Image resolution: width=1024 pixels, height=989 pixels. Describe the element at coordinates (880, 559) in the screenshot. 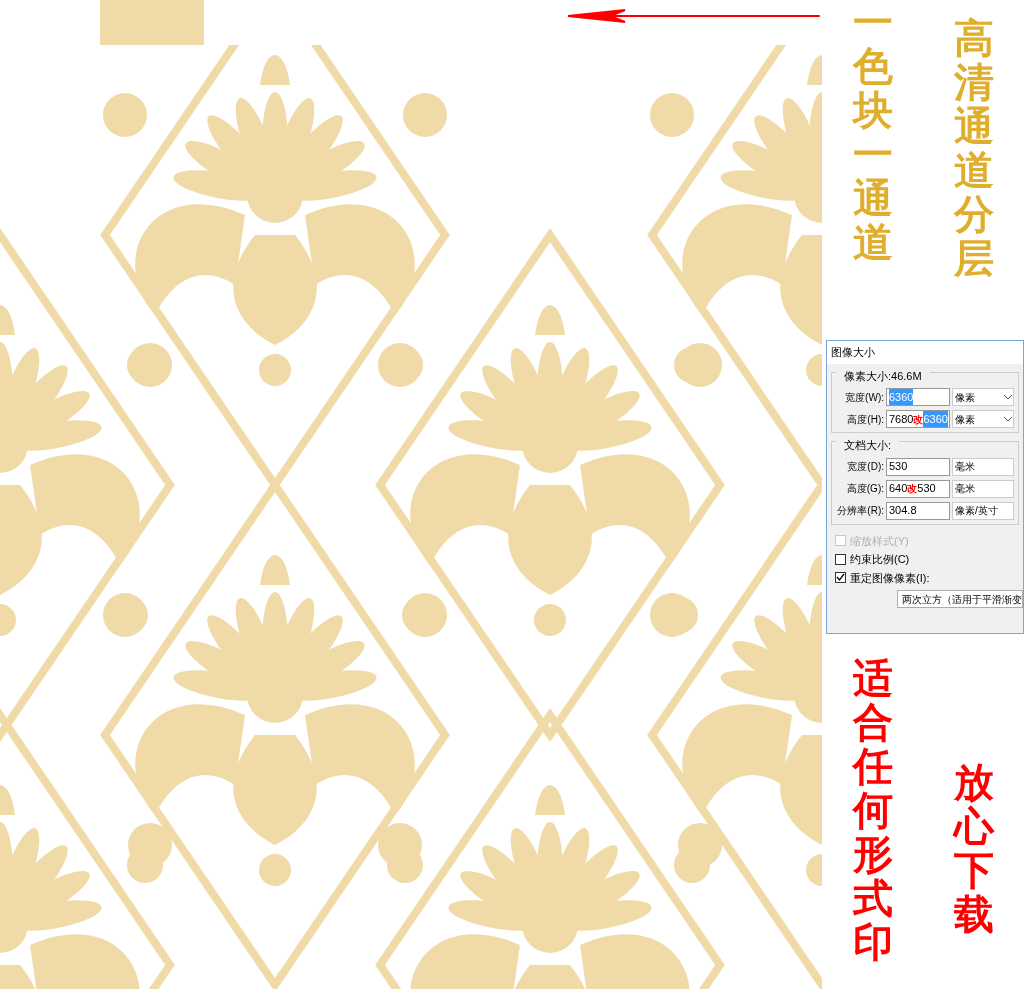

I see `checkbox-label: 约束比例(C)` at that location.